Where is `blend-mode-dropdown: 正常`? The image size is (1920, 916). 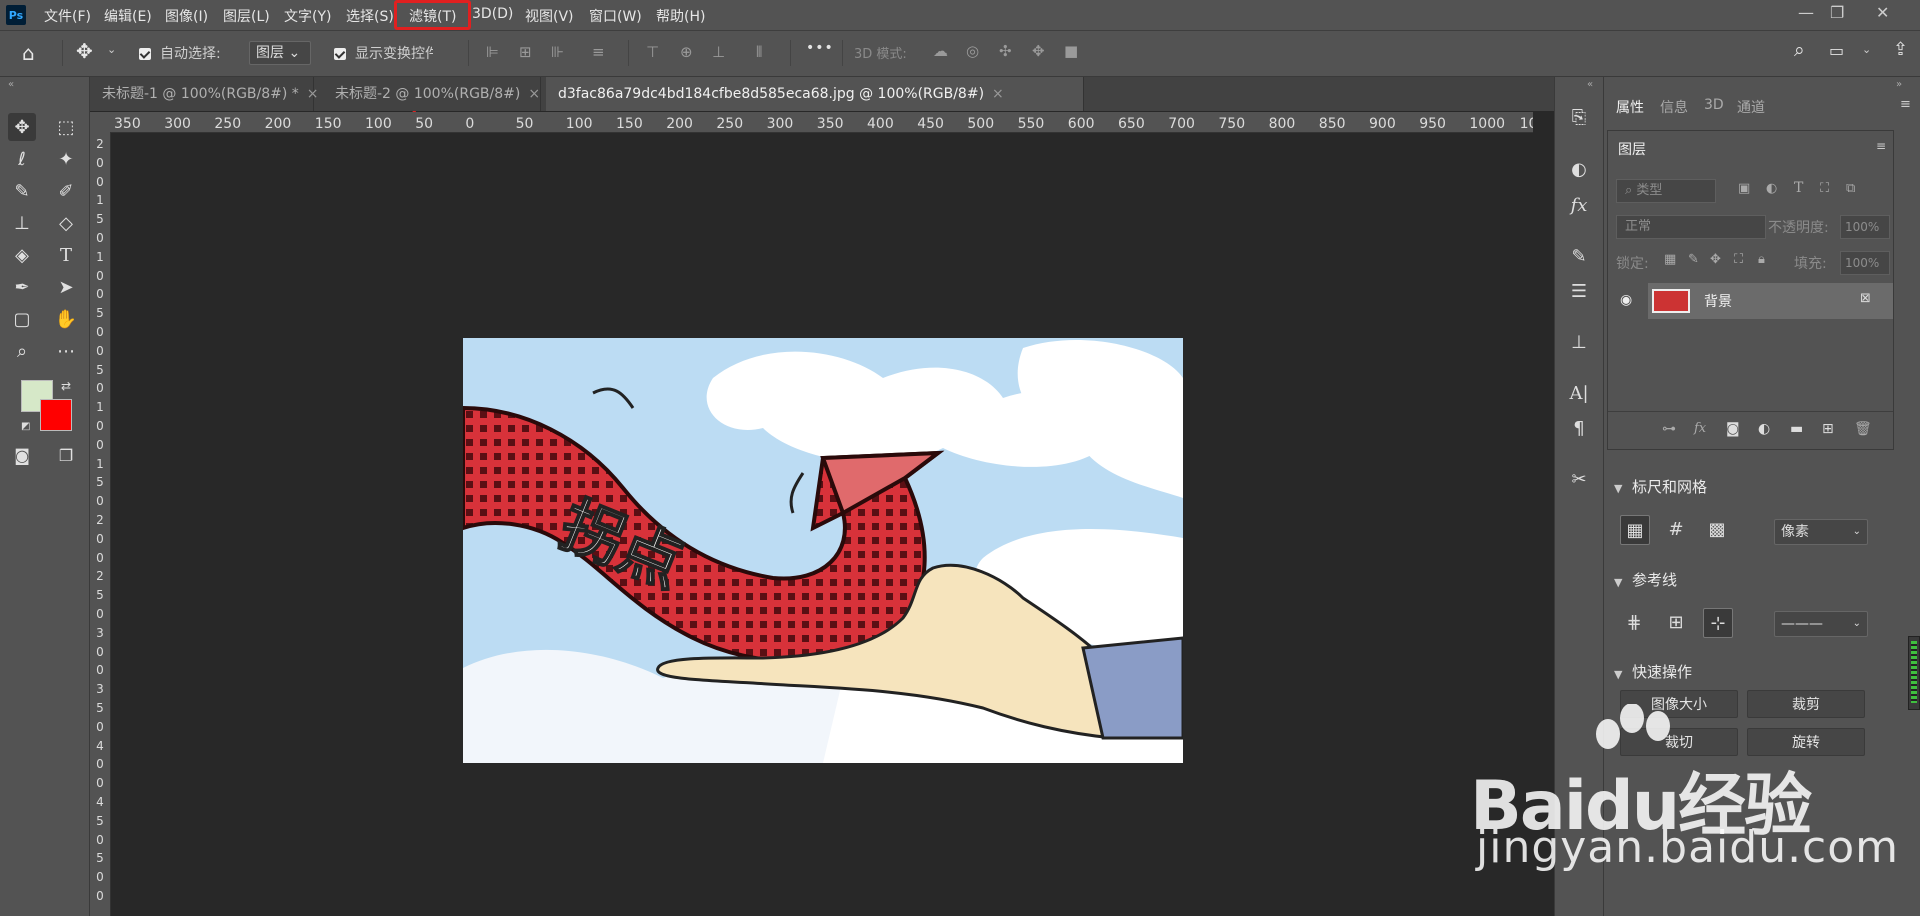
blend-mode-dropdown: 正常 is located at coordinates (1691, 227).